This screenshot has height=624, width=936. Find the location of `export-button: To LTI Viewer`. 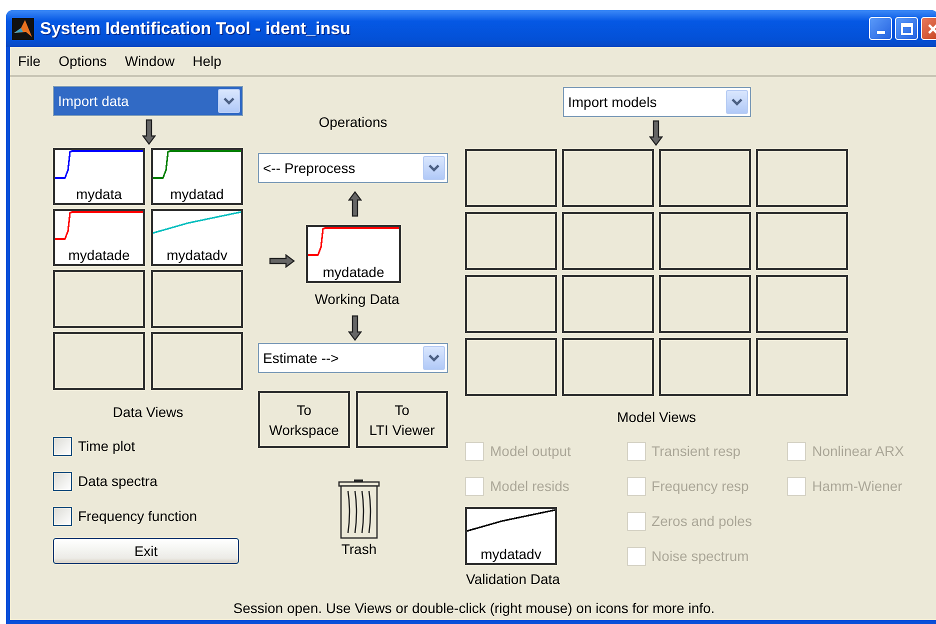

export-button: To LTI Viewer is located at coordinates (402, 419).